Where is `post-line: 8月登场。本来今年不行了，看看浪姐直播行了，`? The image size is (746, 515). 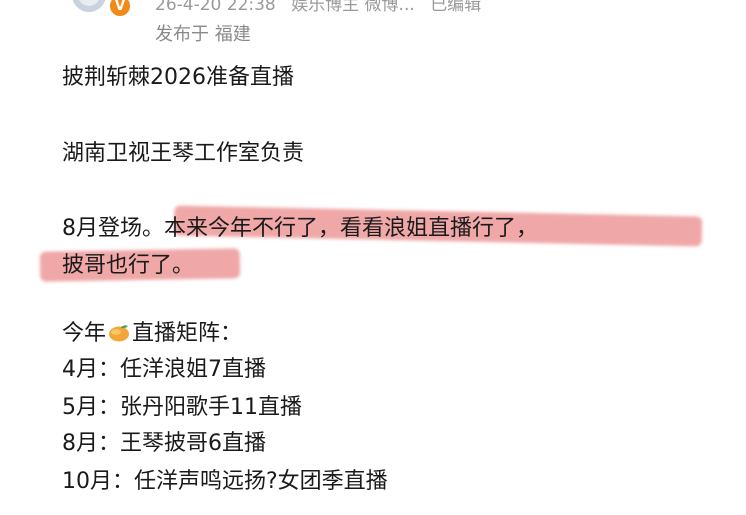
post-line: 8月登场。本来今年不行了，看看浪姐直播行了， is located at coordinates (300, 229).